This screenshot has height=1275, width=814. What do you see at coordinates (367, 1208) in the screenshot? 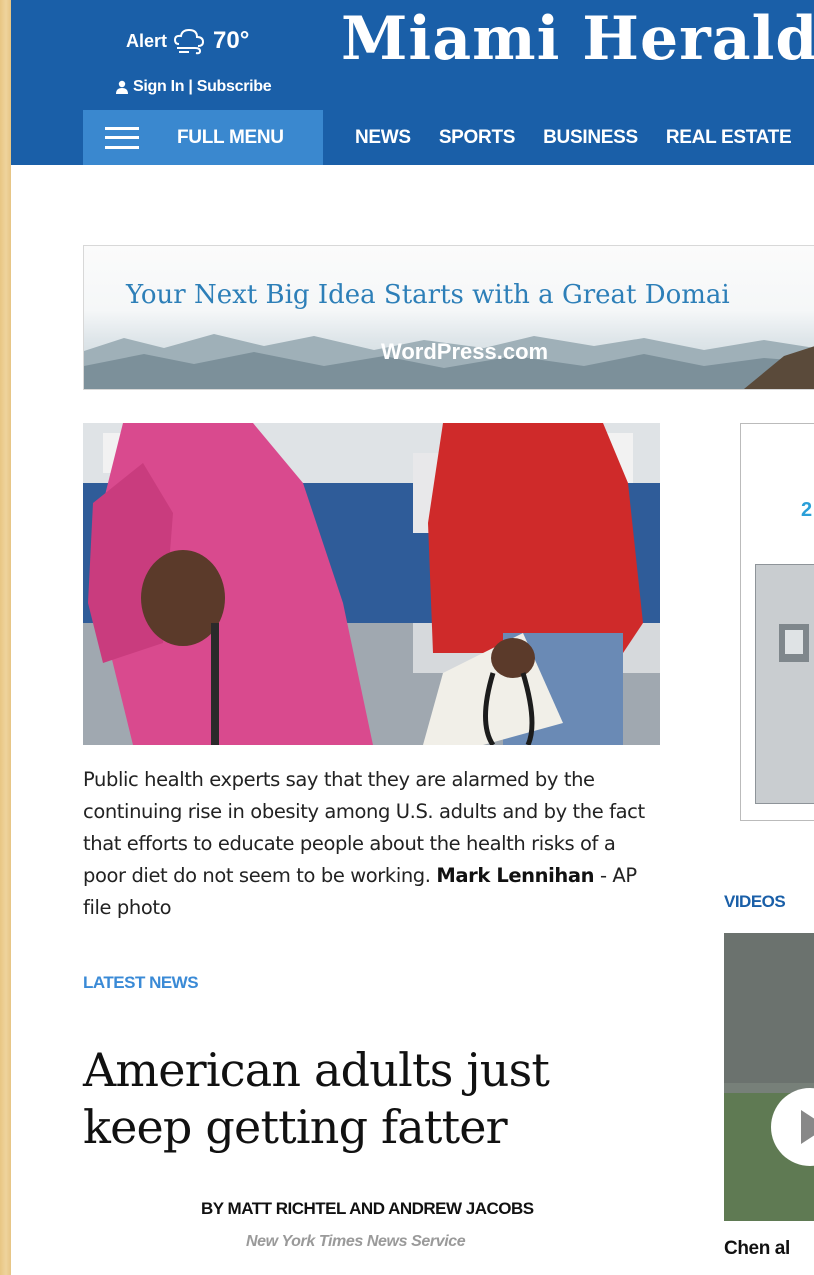
I see `article-byline: BY MATT RICHTEL AND ANDREW JACOBS` at bounding box center [367, 1208].